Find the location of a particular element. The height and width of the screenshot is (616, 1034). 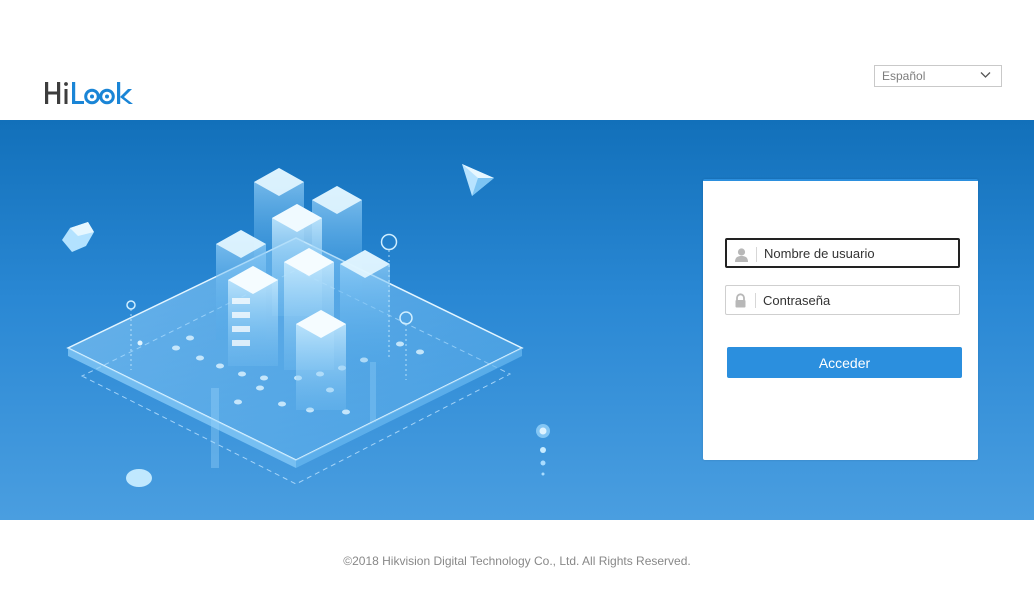

lock-icon is located at coordinates (740, 300).